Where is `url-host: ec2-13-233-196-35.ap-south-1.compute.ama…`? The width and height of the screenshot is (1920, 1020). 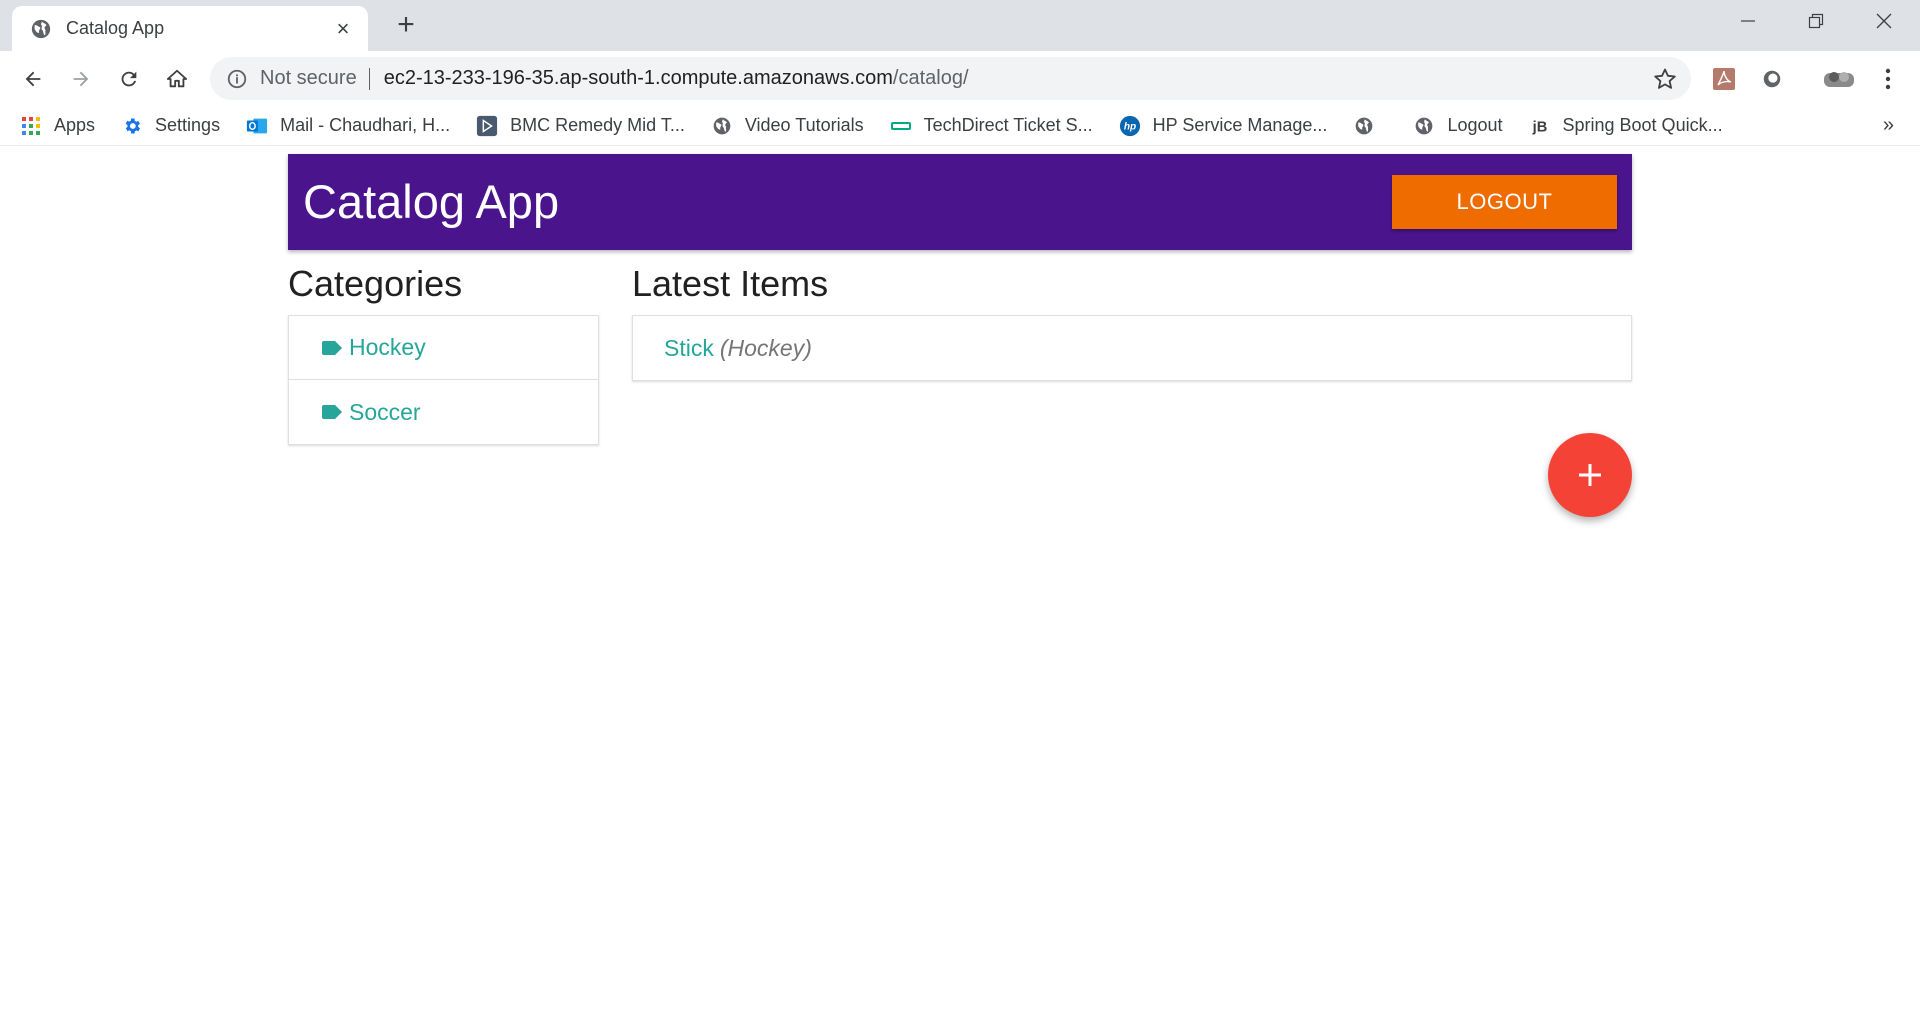
url-host: ec2-13-233-196-35.ap-south-1.compute.ama… is located at coordinates (638, 78).